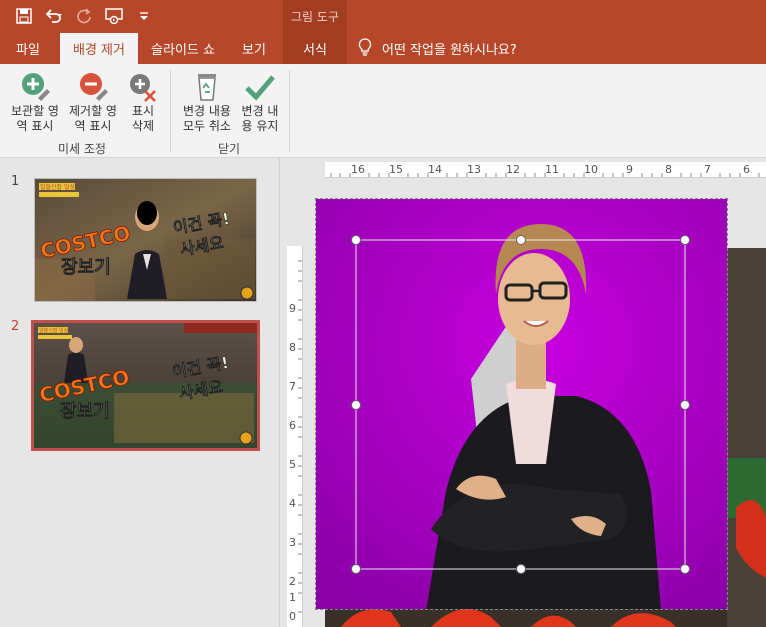  I want to click on ruler-label: 4, so click(292, 503).